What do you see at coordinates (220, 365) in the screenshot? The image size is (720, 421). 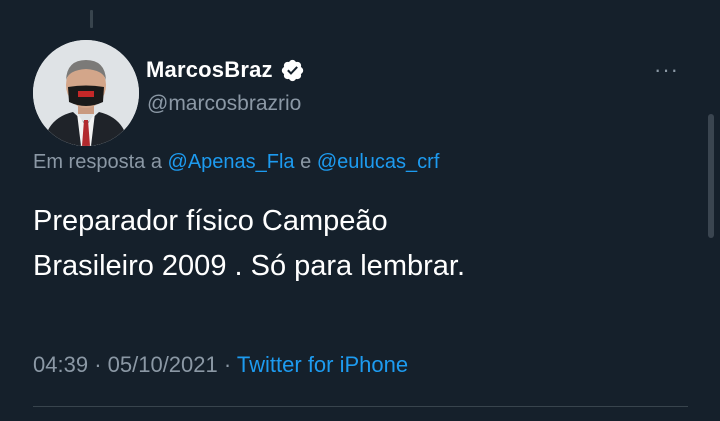 I see `tweet-metadata: 04:39 · 05/10/2021 · Twitter for iPhone` at bounding box center [220, 365].